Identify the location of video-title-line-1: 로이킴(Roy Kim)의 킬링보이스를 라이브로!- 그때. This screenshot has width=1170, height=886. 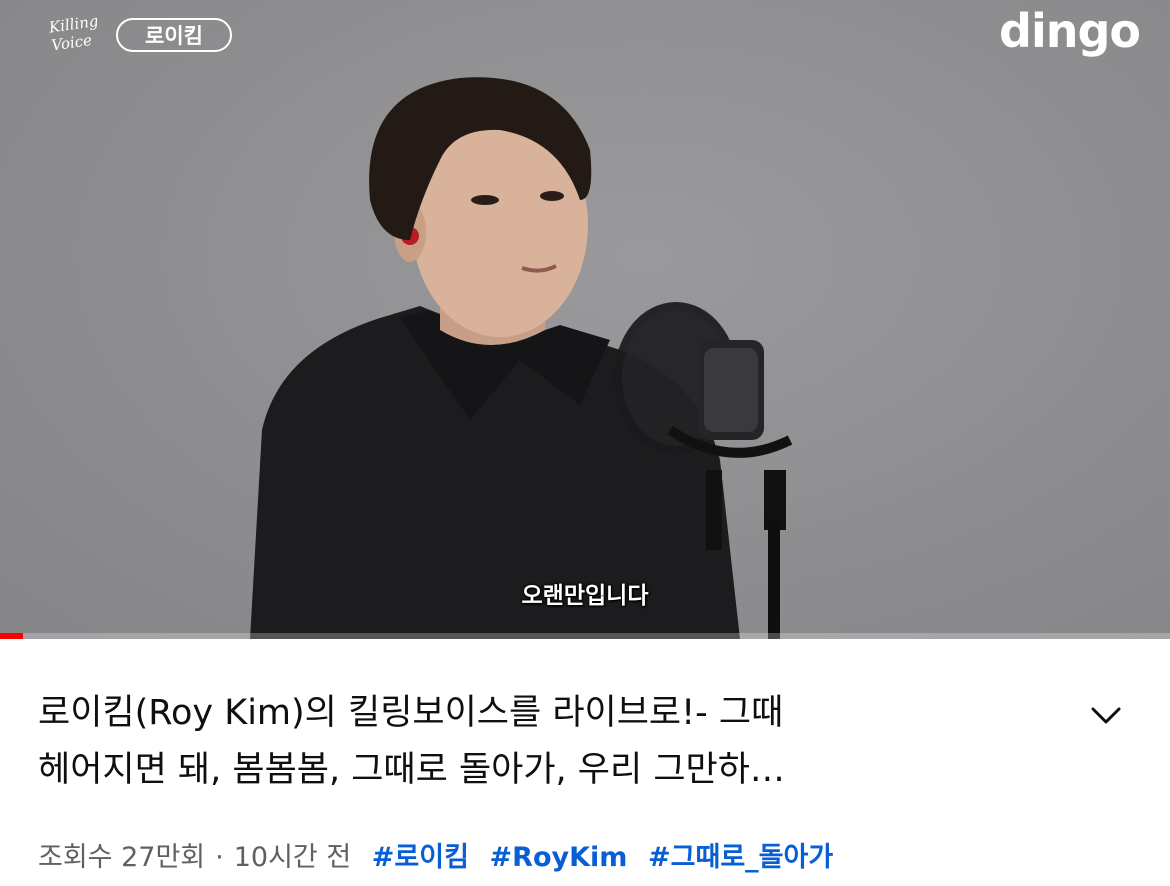
(411, 713).